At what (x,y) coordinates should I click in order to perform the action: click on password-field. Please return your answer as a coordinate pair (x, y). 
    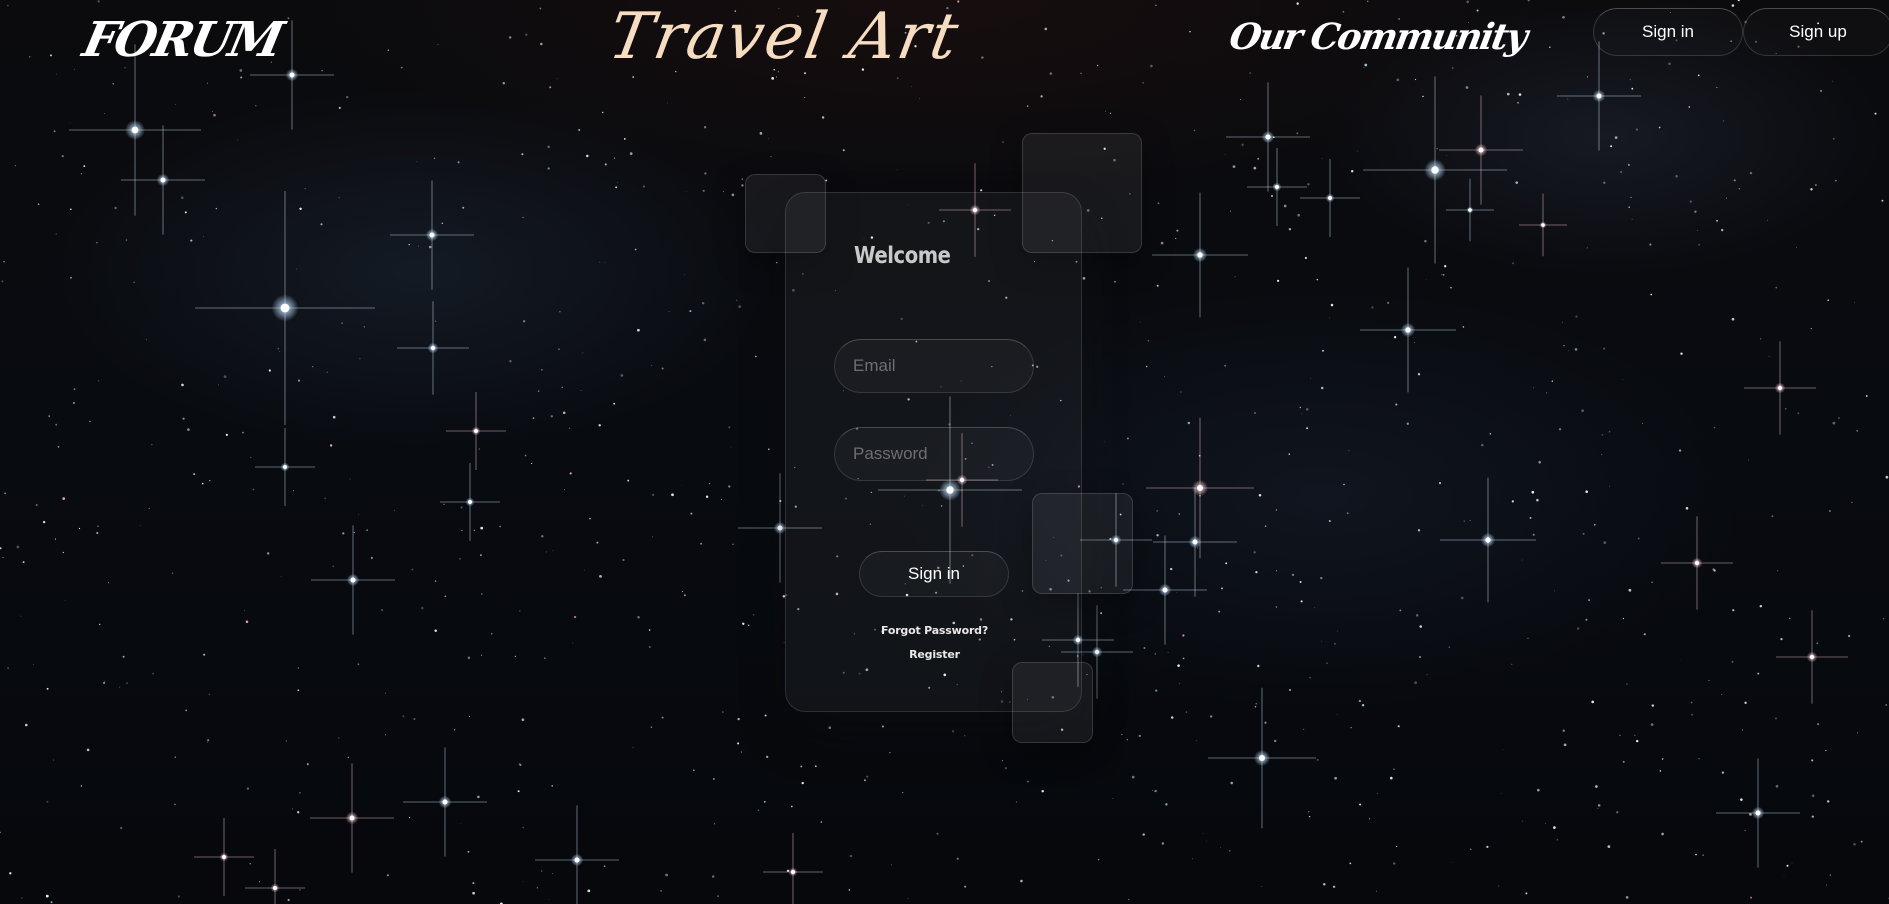
    Looking at the image, I should click on (934, 454).